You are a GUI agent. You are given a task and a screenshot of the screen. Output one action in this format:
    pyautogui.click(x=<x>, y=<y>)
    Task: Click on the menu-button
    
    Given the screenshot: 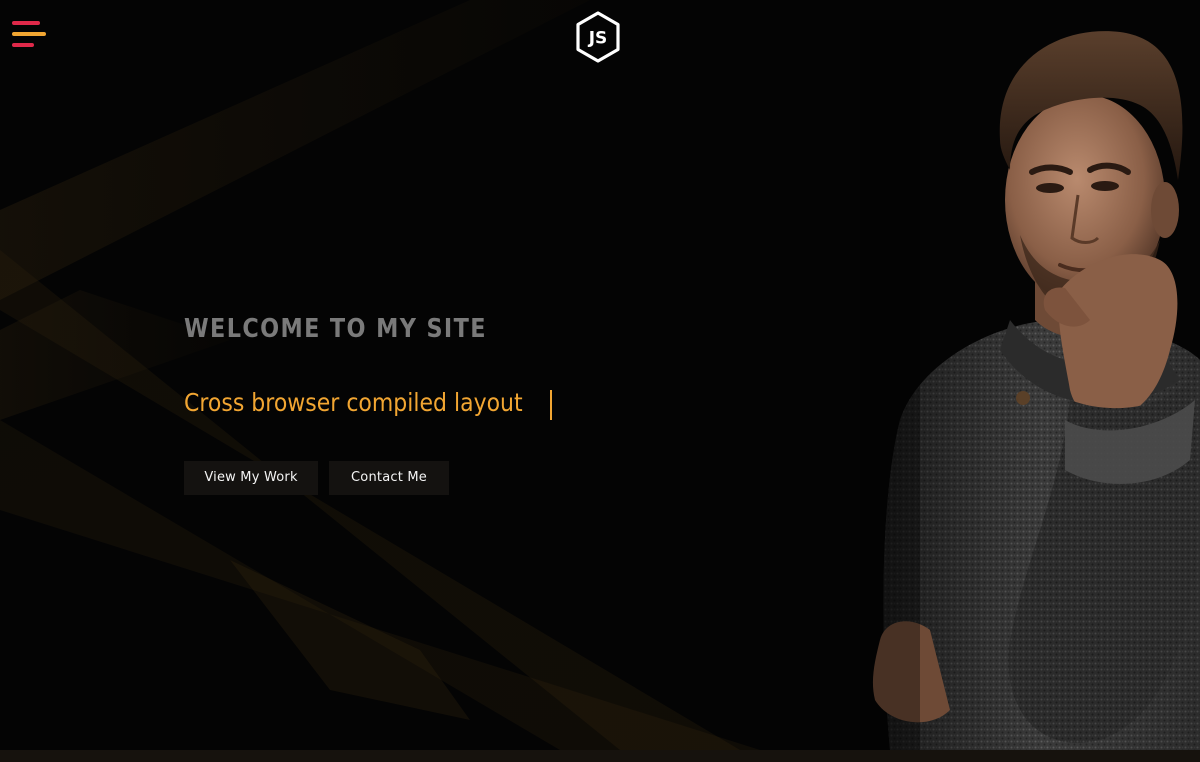 What is the action you would take?
    pyautogui.click(x=30, y=36)
    